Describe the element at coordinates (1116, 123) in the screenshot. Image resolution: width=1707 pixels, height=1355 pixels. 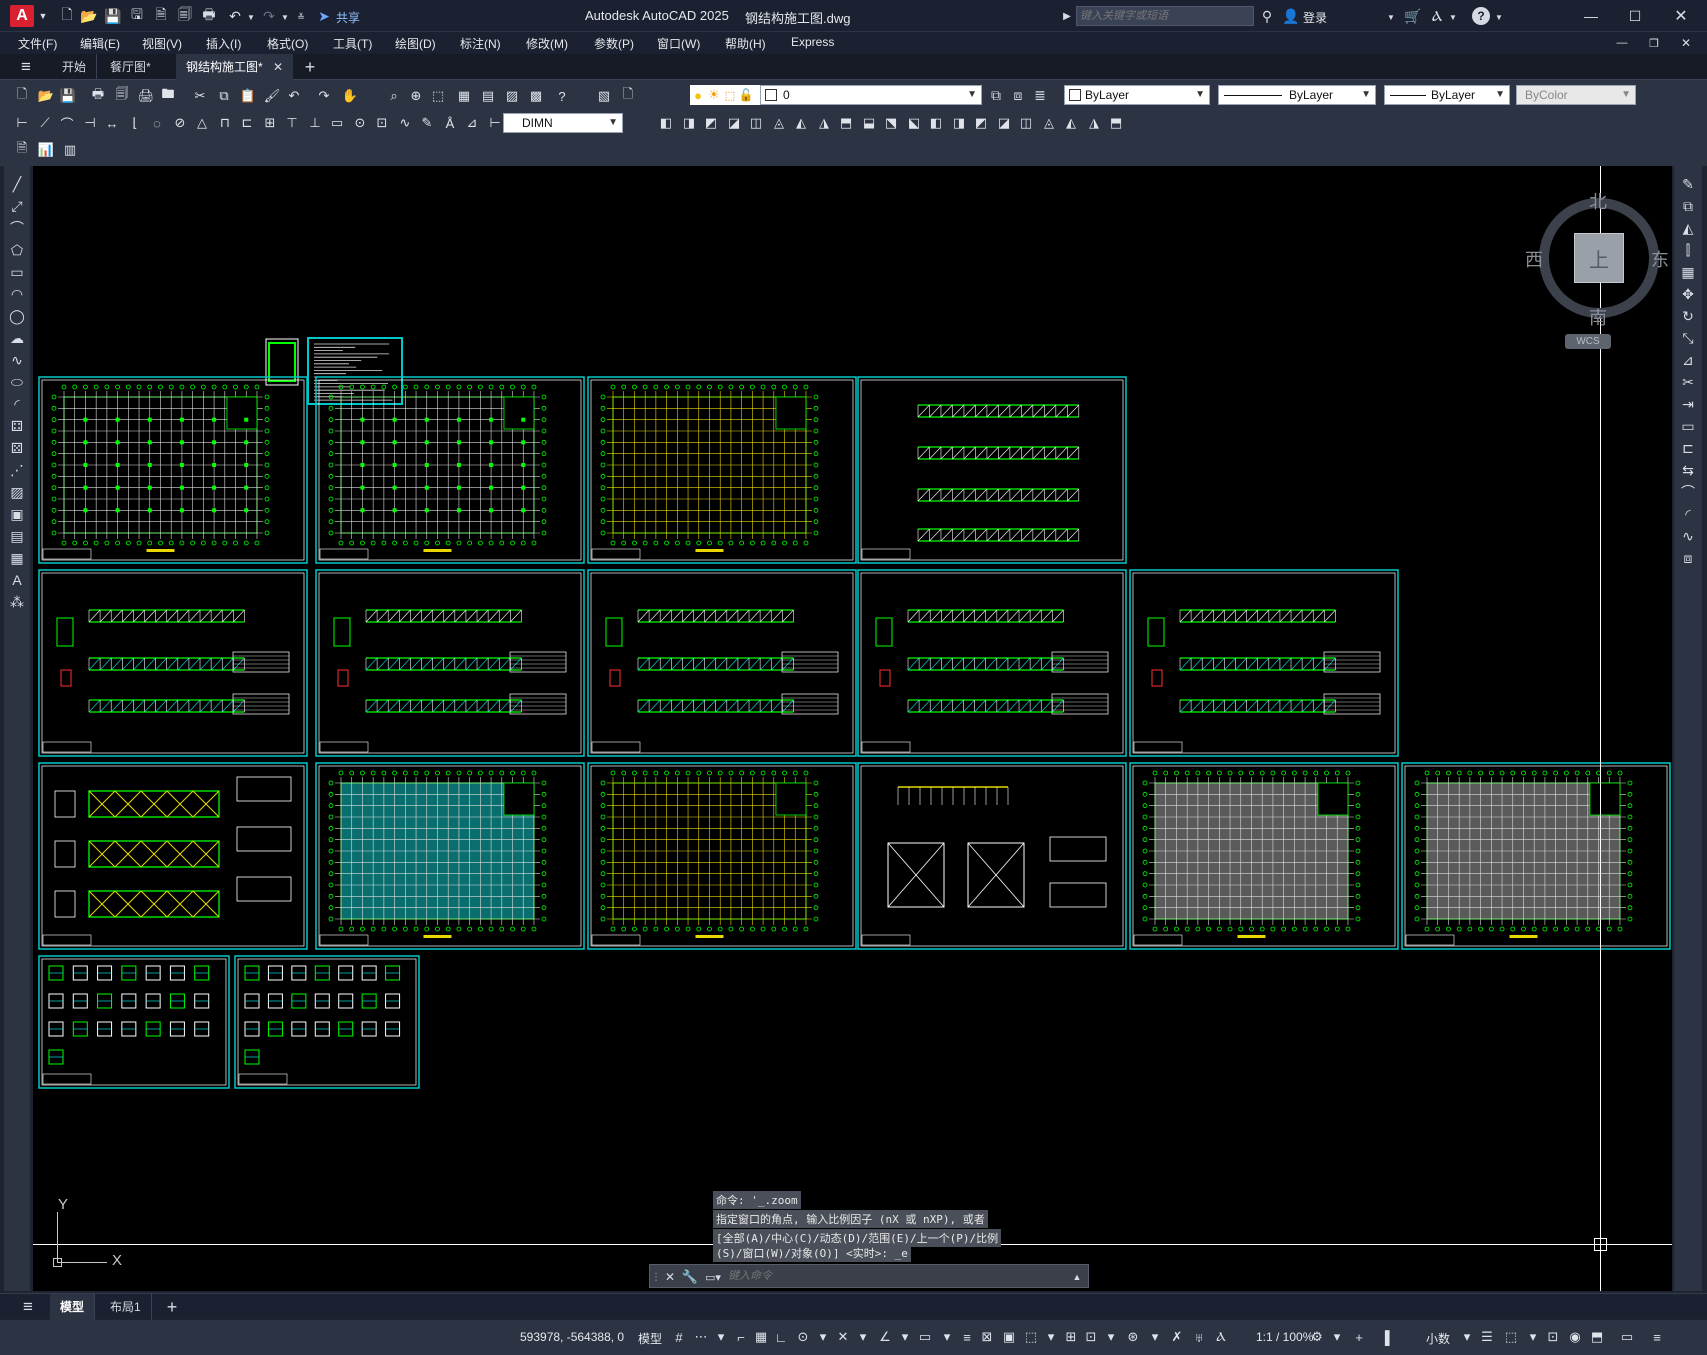
I see `view-tool-21-icon: ⬒` at that location.